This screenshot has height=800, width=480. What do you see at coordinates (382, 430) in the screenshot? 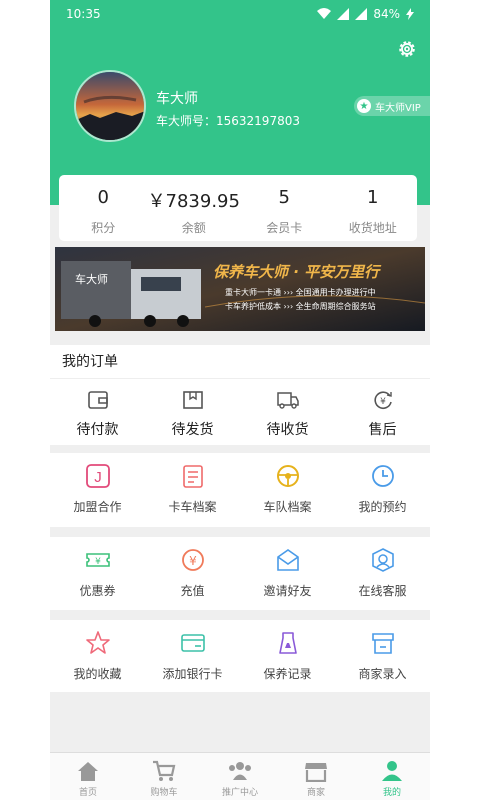
I see `order-label: 售后` at bounding box center [382, 430].